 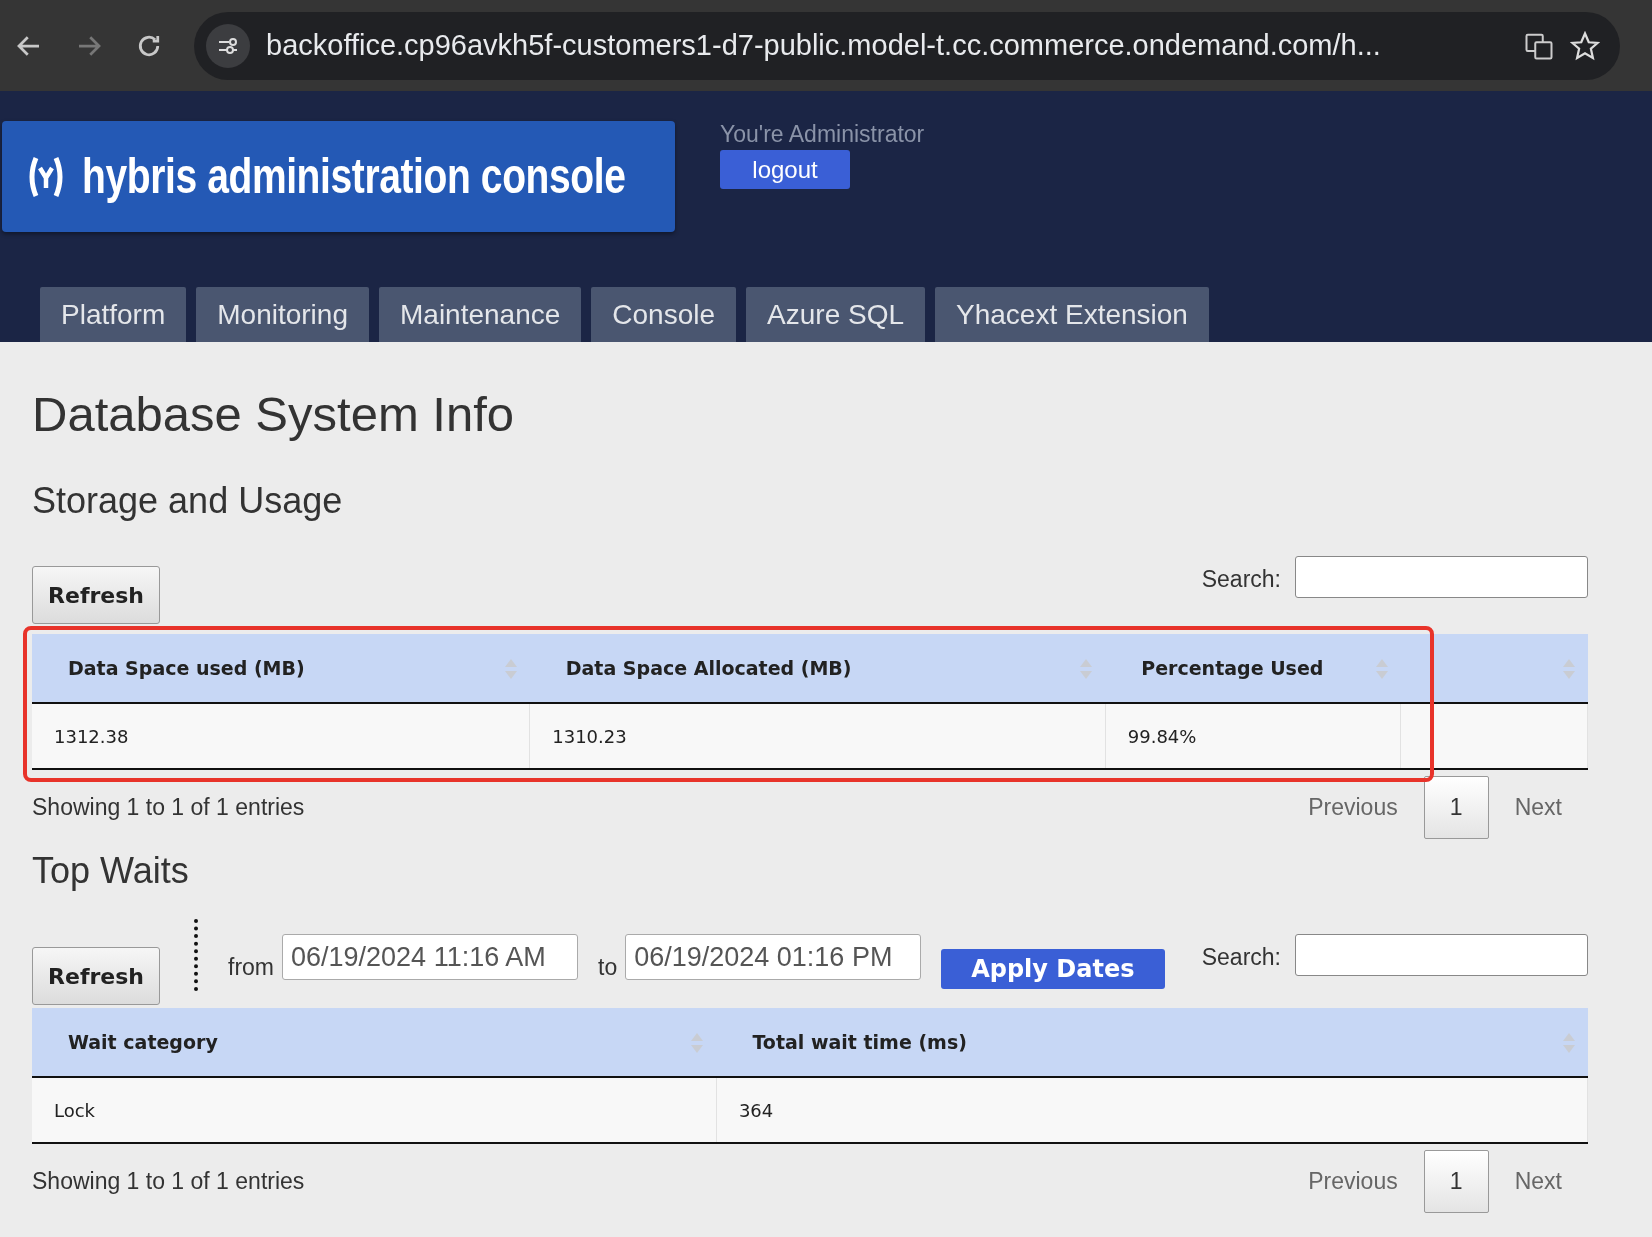 What do you see at coordinates (817, 668) in the screenshot?
I see `column-header: Data Space Allocated (MB)` at bounding box center [817, 668].